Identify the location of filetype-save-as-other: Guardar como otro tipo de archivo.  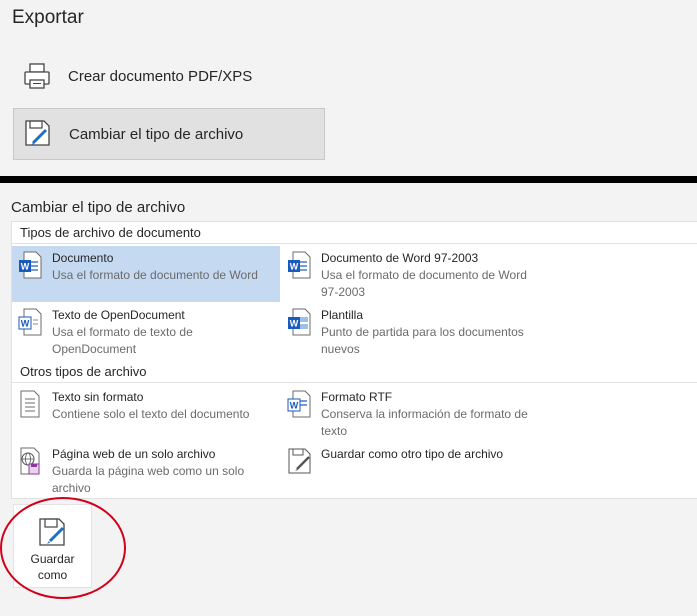
(416, 470).